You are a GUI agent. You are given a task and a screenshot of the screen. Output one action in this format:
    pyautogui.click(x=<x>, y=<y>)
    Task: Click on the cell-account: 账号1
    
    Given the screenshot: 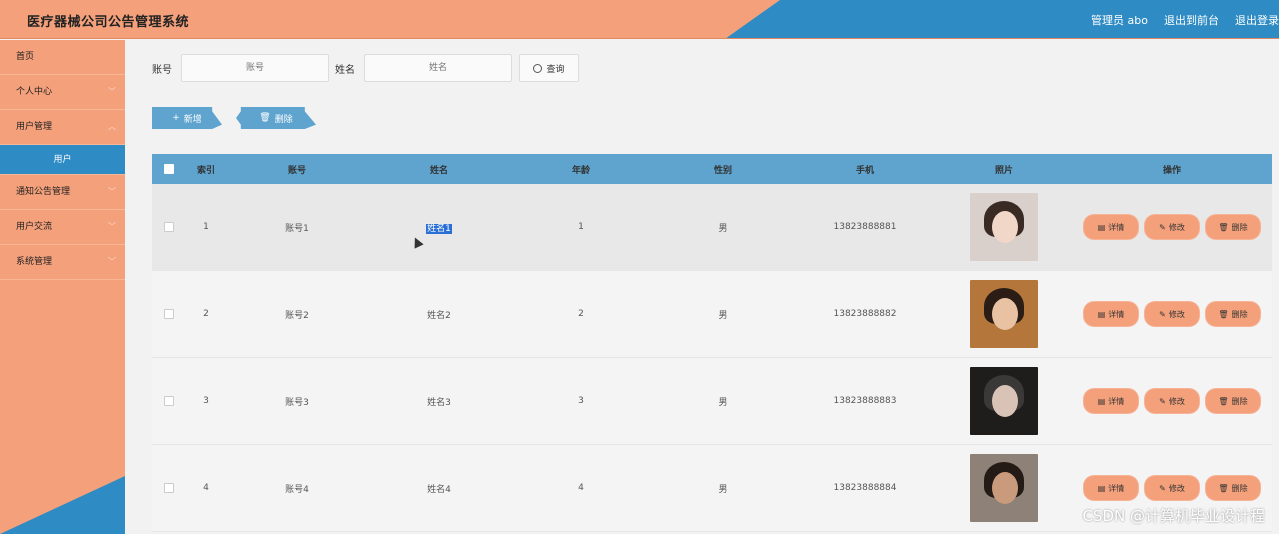 What is the action you would take?
    pyautogui.click(x=297, y=228)
    